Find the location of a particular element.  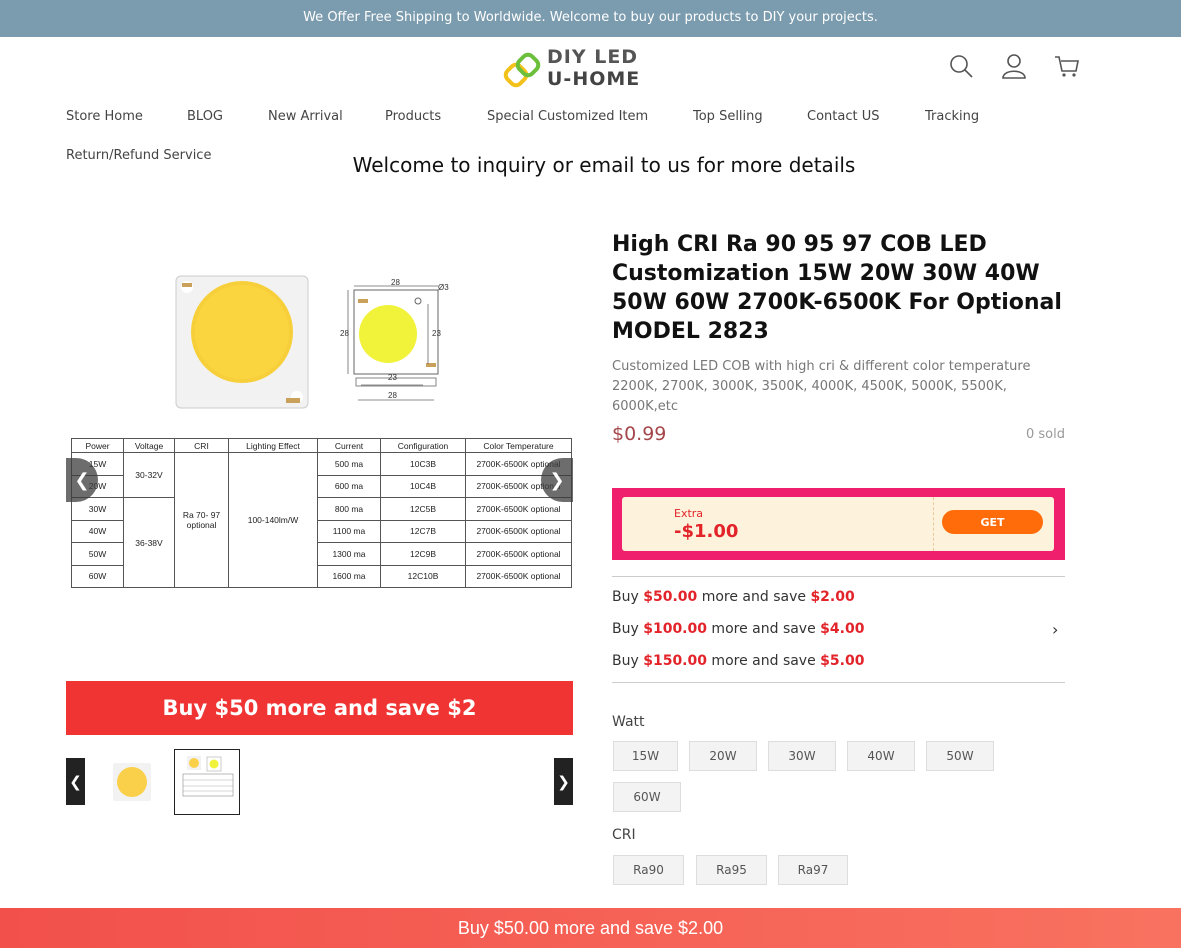

cell-voltage-a: 30-32V is located at coordinates (149, 475).